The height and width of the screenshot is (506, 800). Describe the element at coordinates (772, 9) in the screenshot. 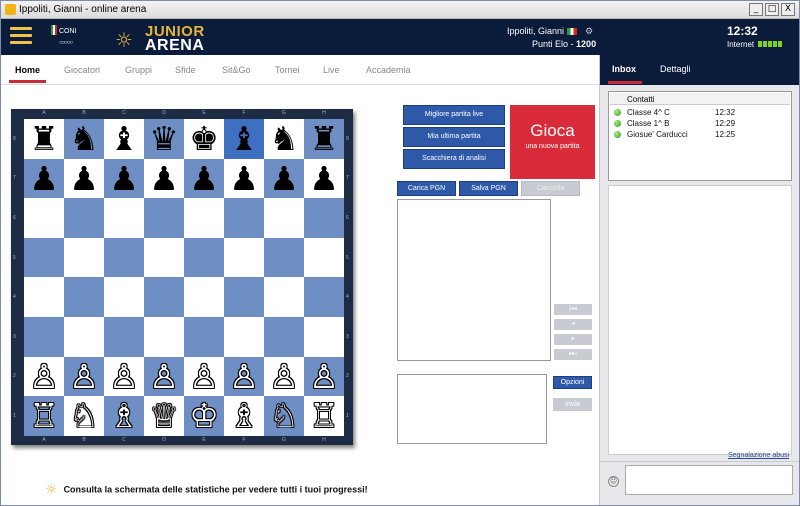

I see `maximize-button: □` at that location.